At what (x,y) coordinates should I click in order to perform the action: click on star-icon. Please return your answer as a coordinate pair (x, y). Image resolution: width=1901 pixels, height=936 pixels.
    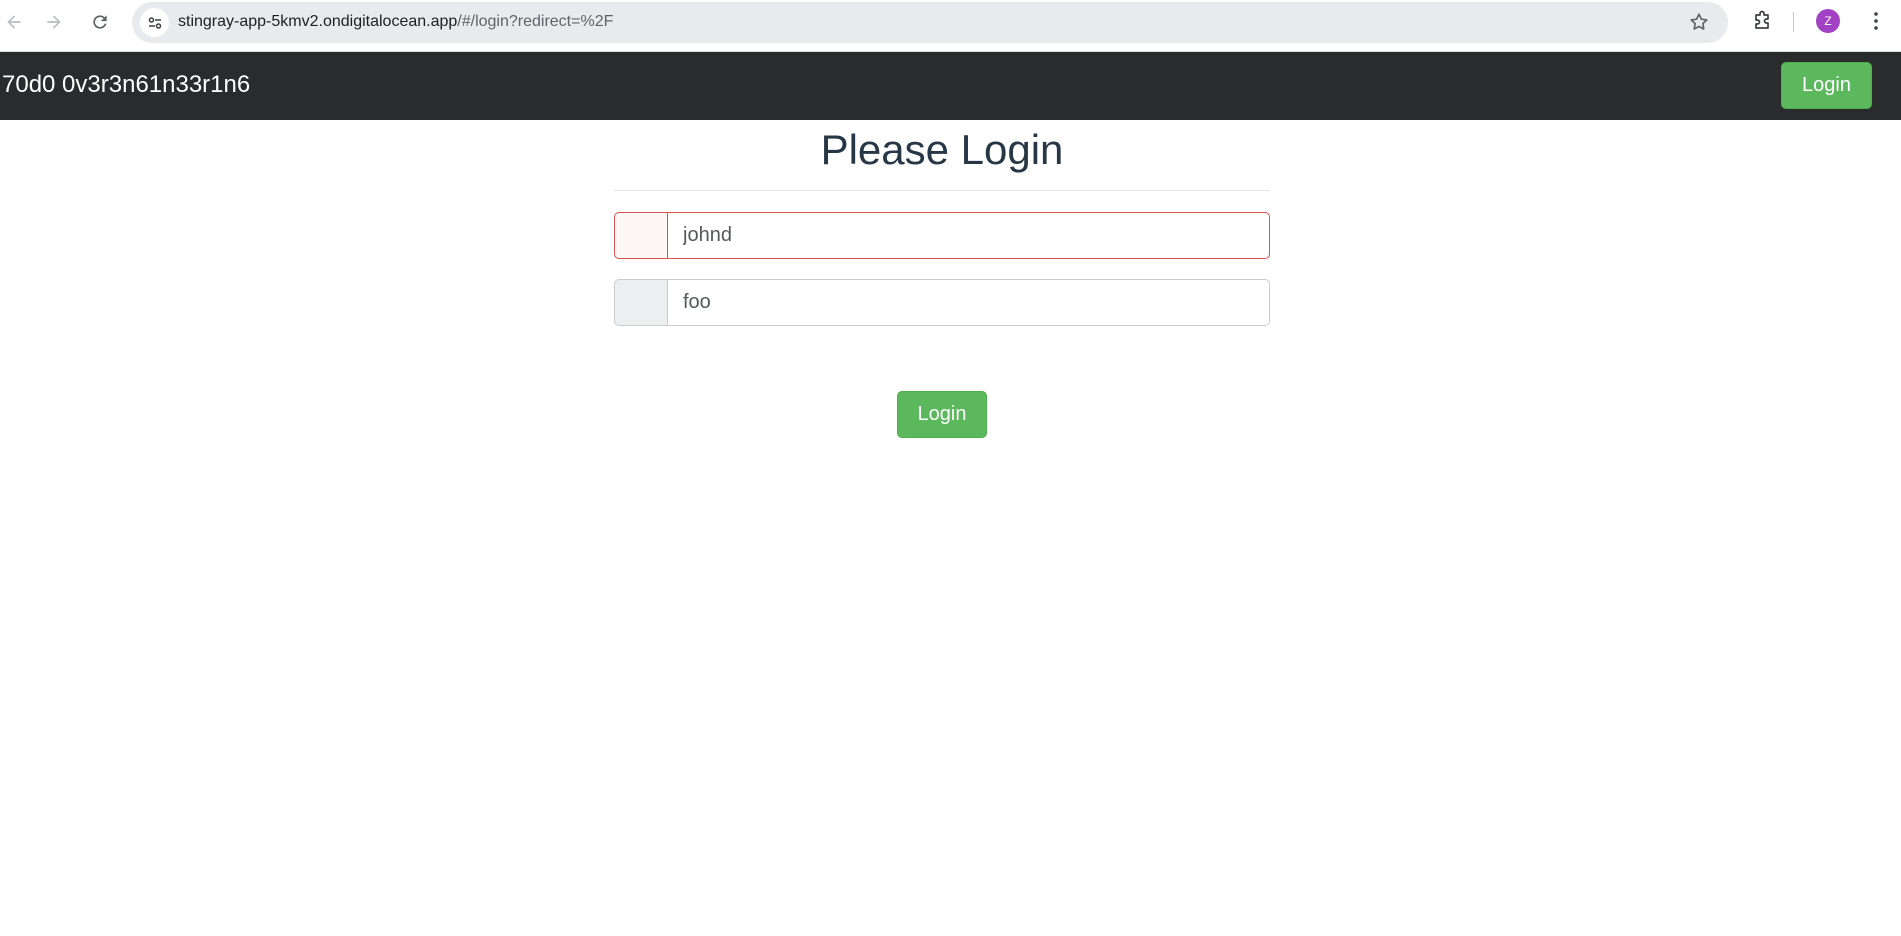
    Looking at the image, I should click on (1699, 21).